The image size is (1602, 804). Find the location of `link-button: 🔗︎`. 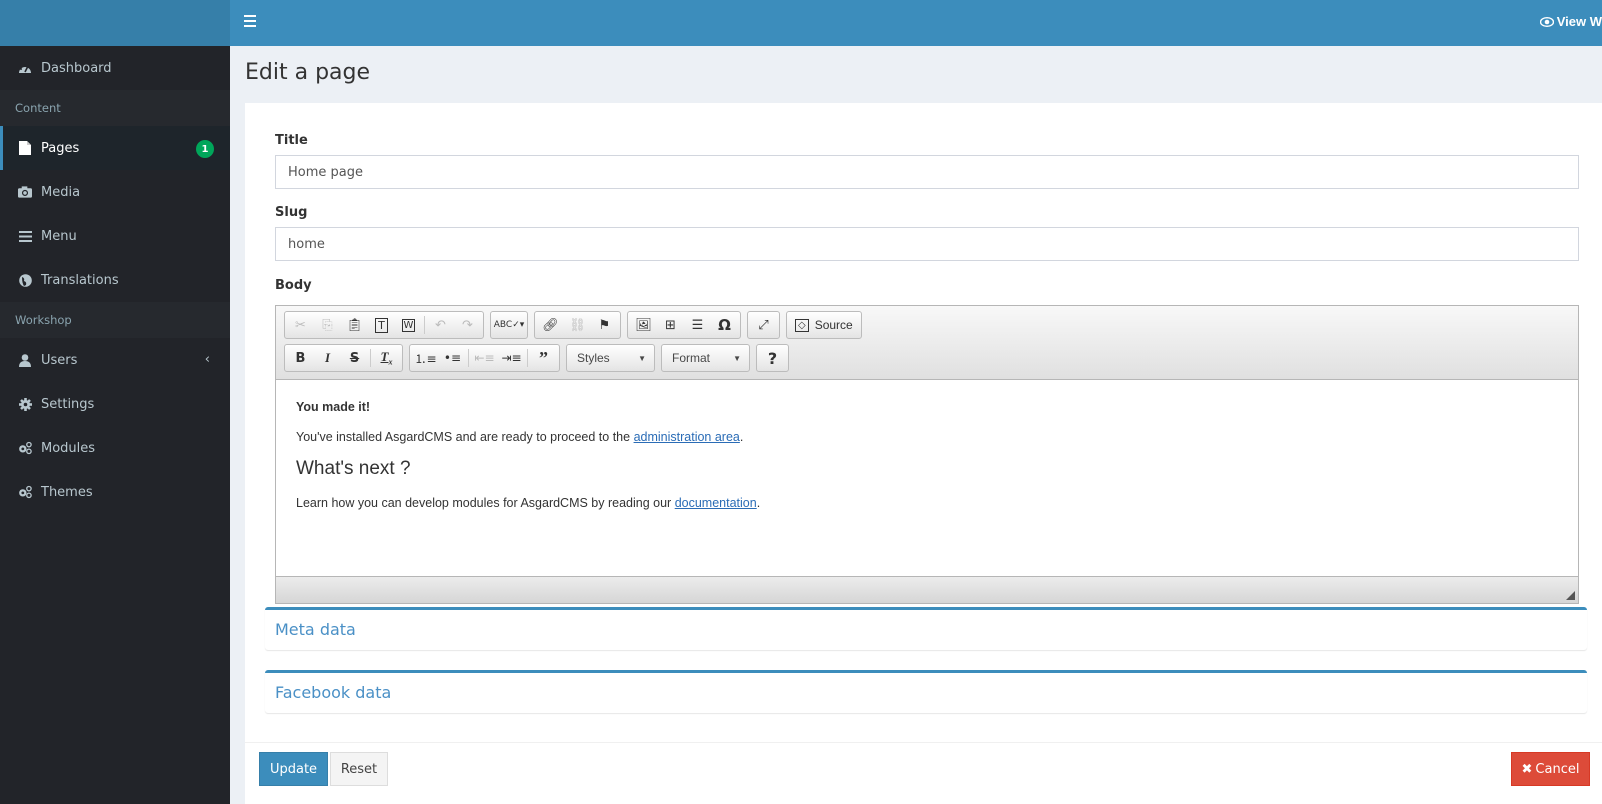

link-button: 🔗︎ is located at coordinates (550, 325).